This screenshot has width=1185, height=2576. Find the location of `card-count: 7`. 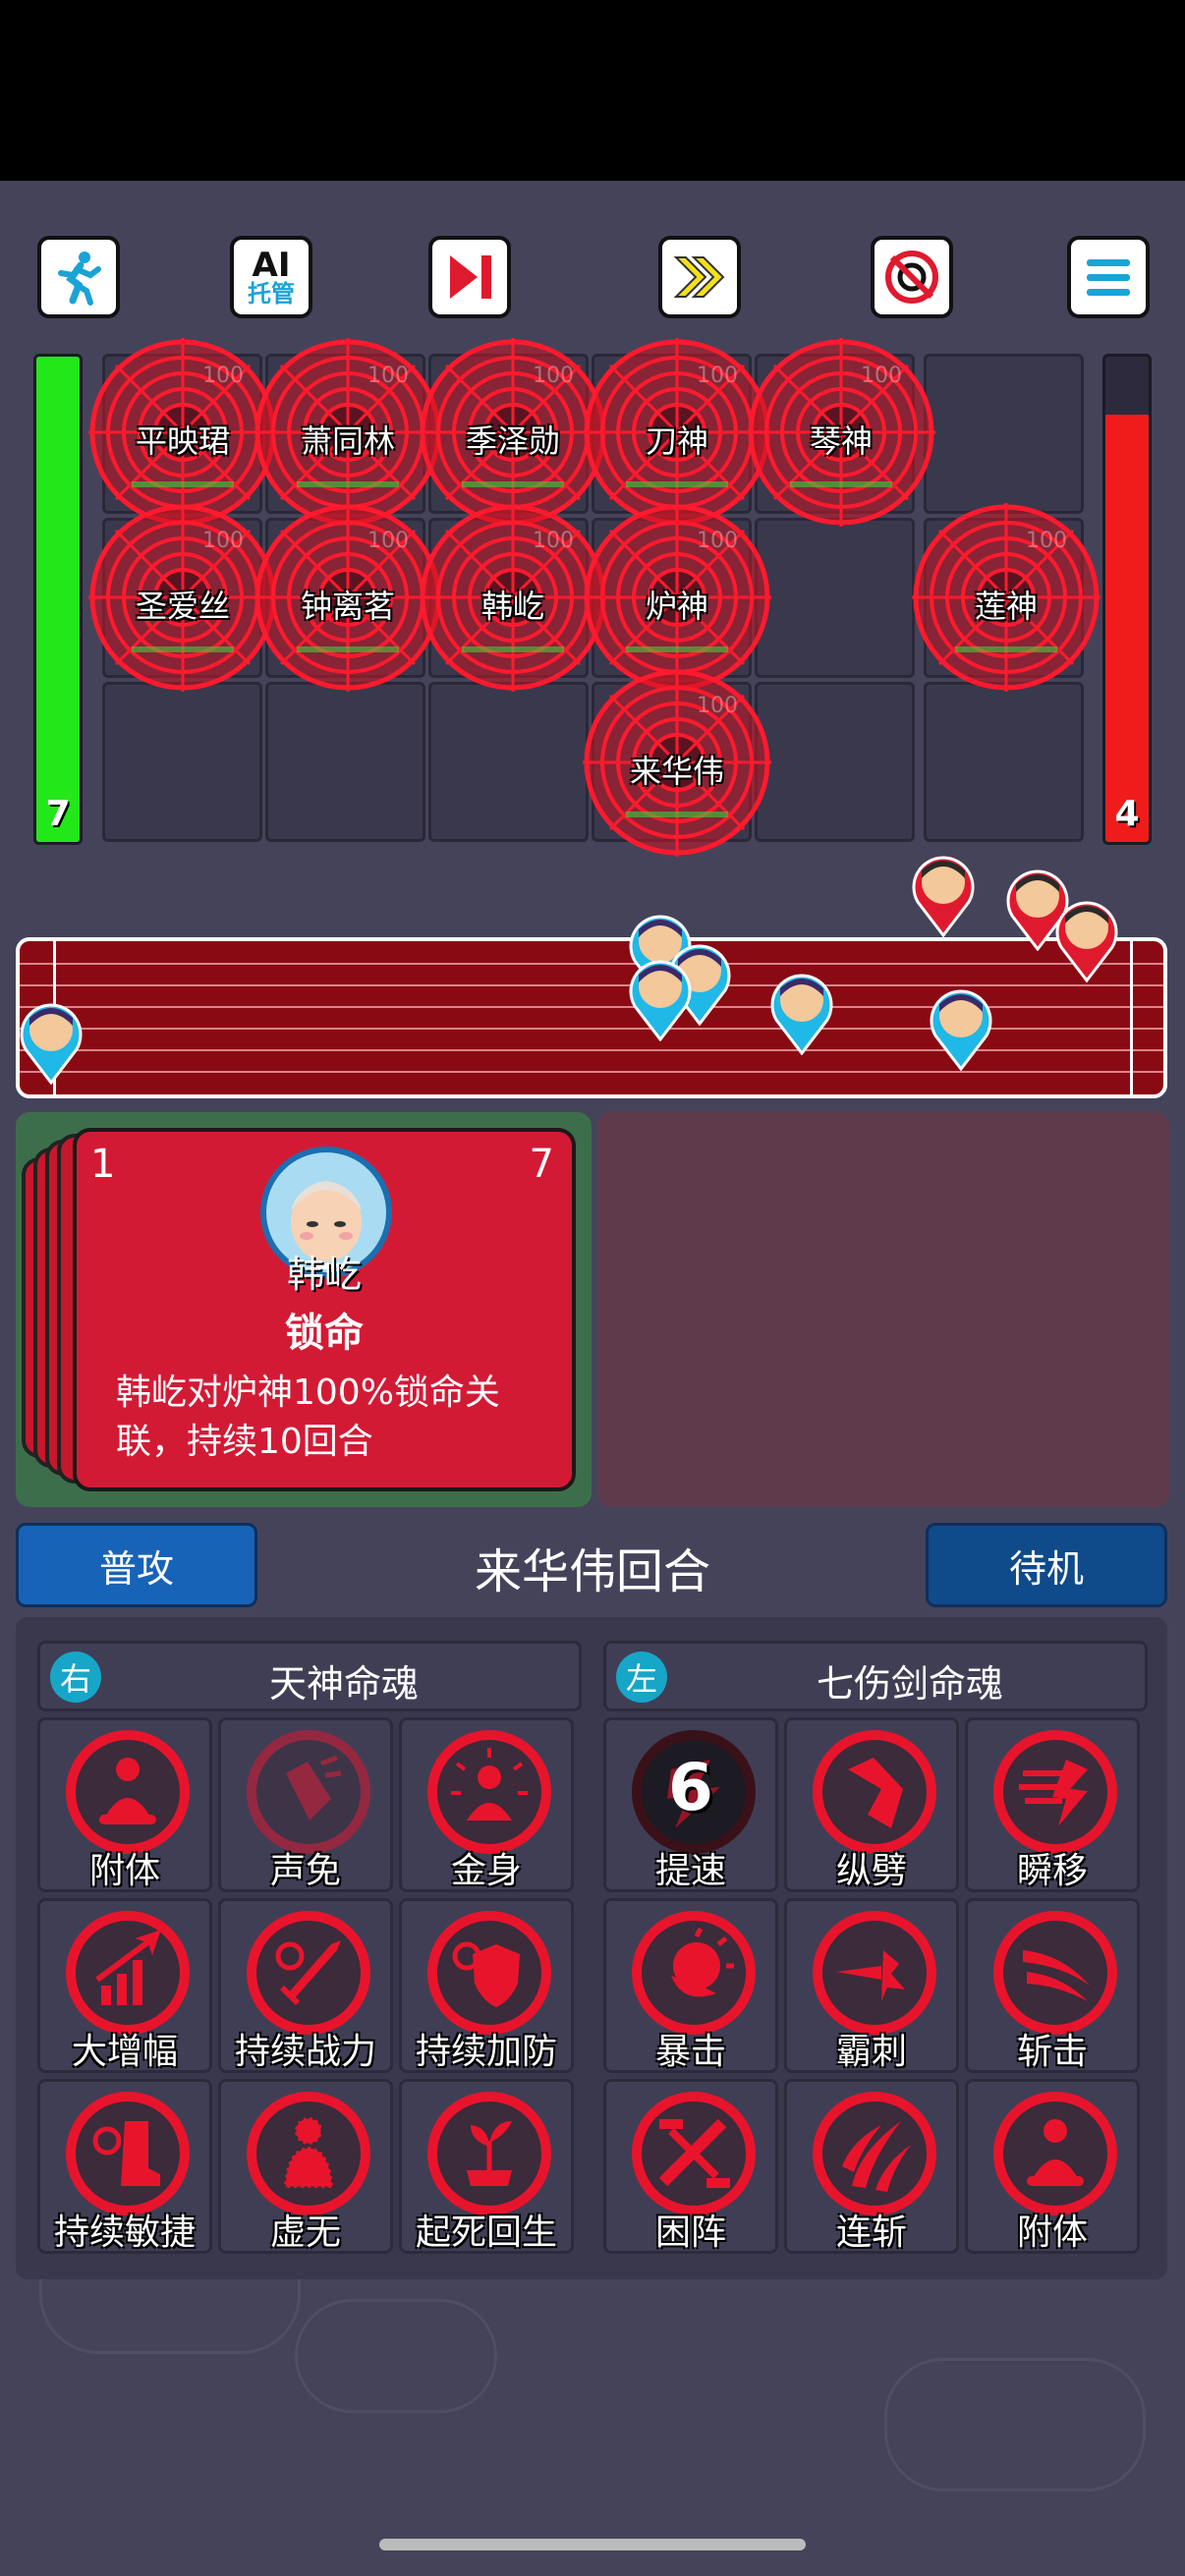

card-count: 7 is located at coordinates (542, 1164).